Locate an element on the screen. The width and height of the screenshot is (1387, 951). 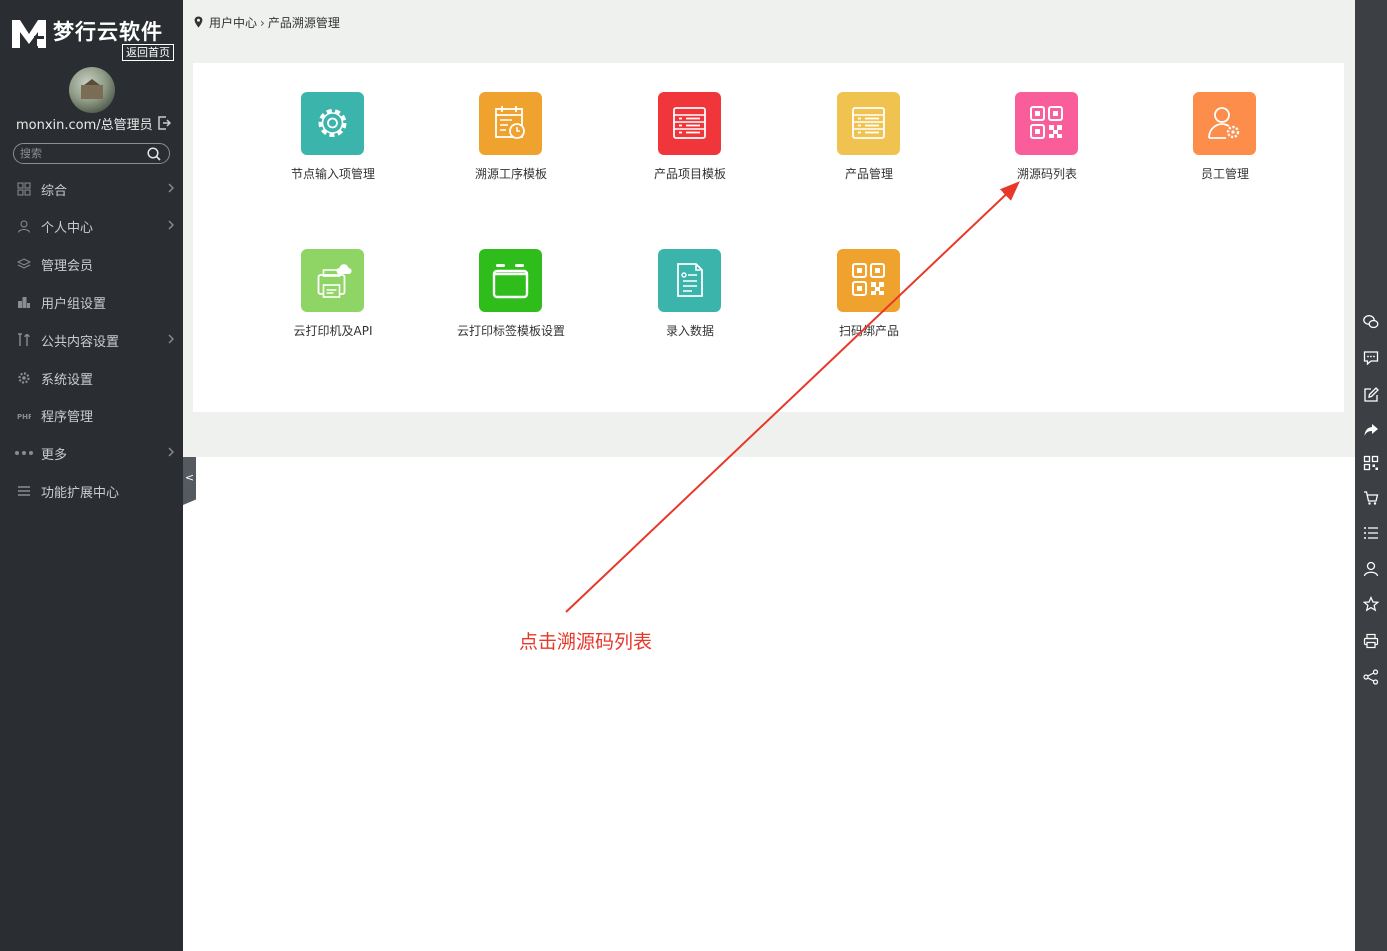
sidebar-item-usergroup-settings: 用户组设置 is located at coordinates (91, 302).